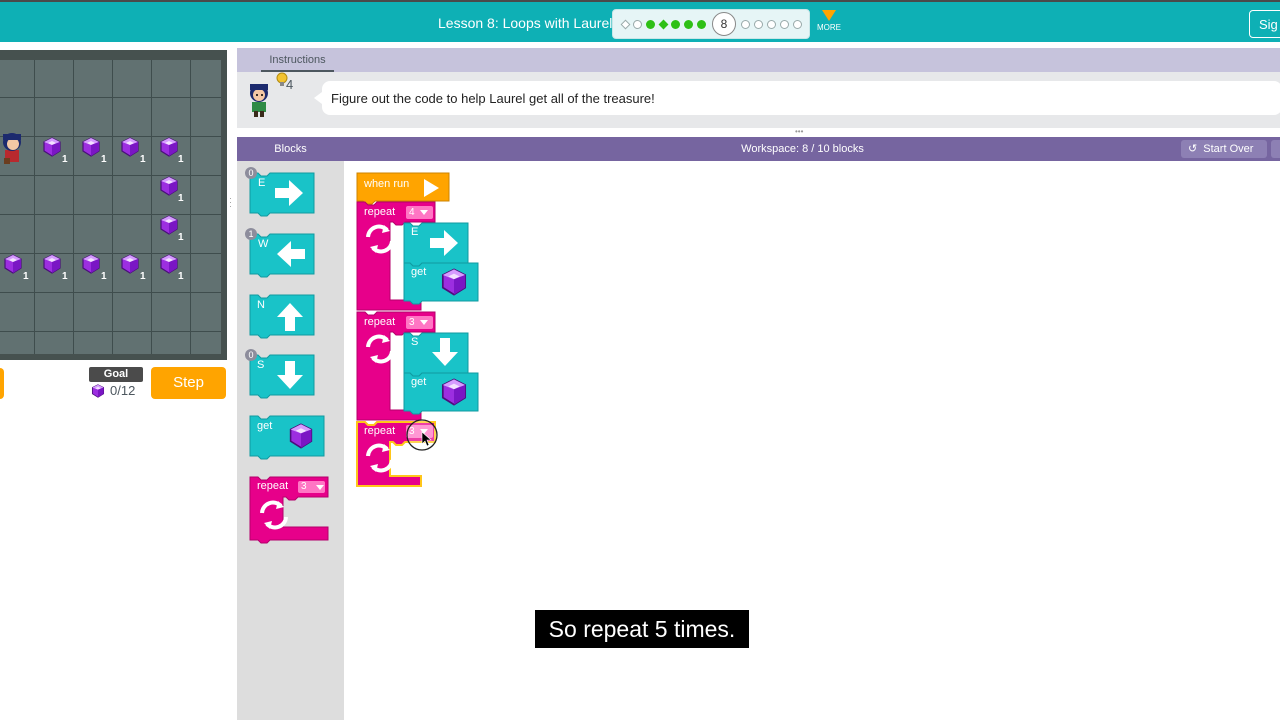 The width and height of the screenshot is (1280, 720). What do you see at coordinates (318, 98) in the screenshot?
I see `bubble-pointer` at bounding box center [318, 98].